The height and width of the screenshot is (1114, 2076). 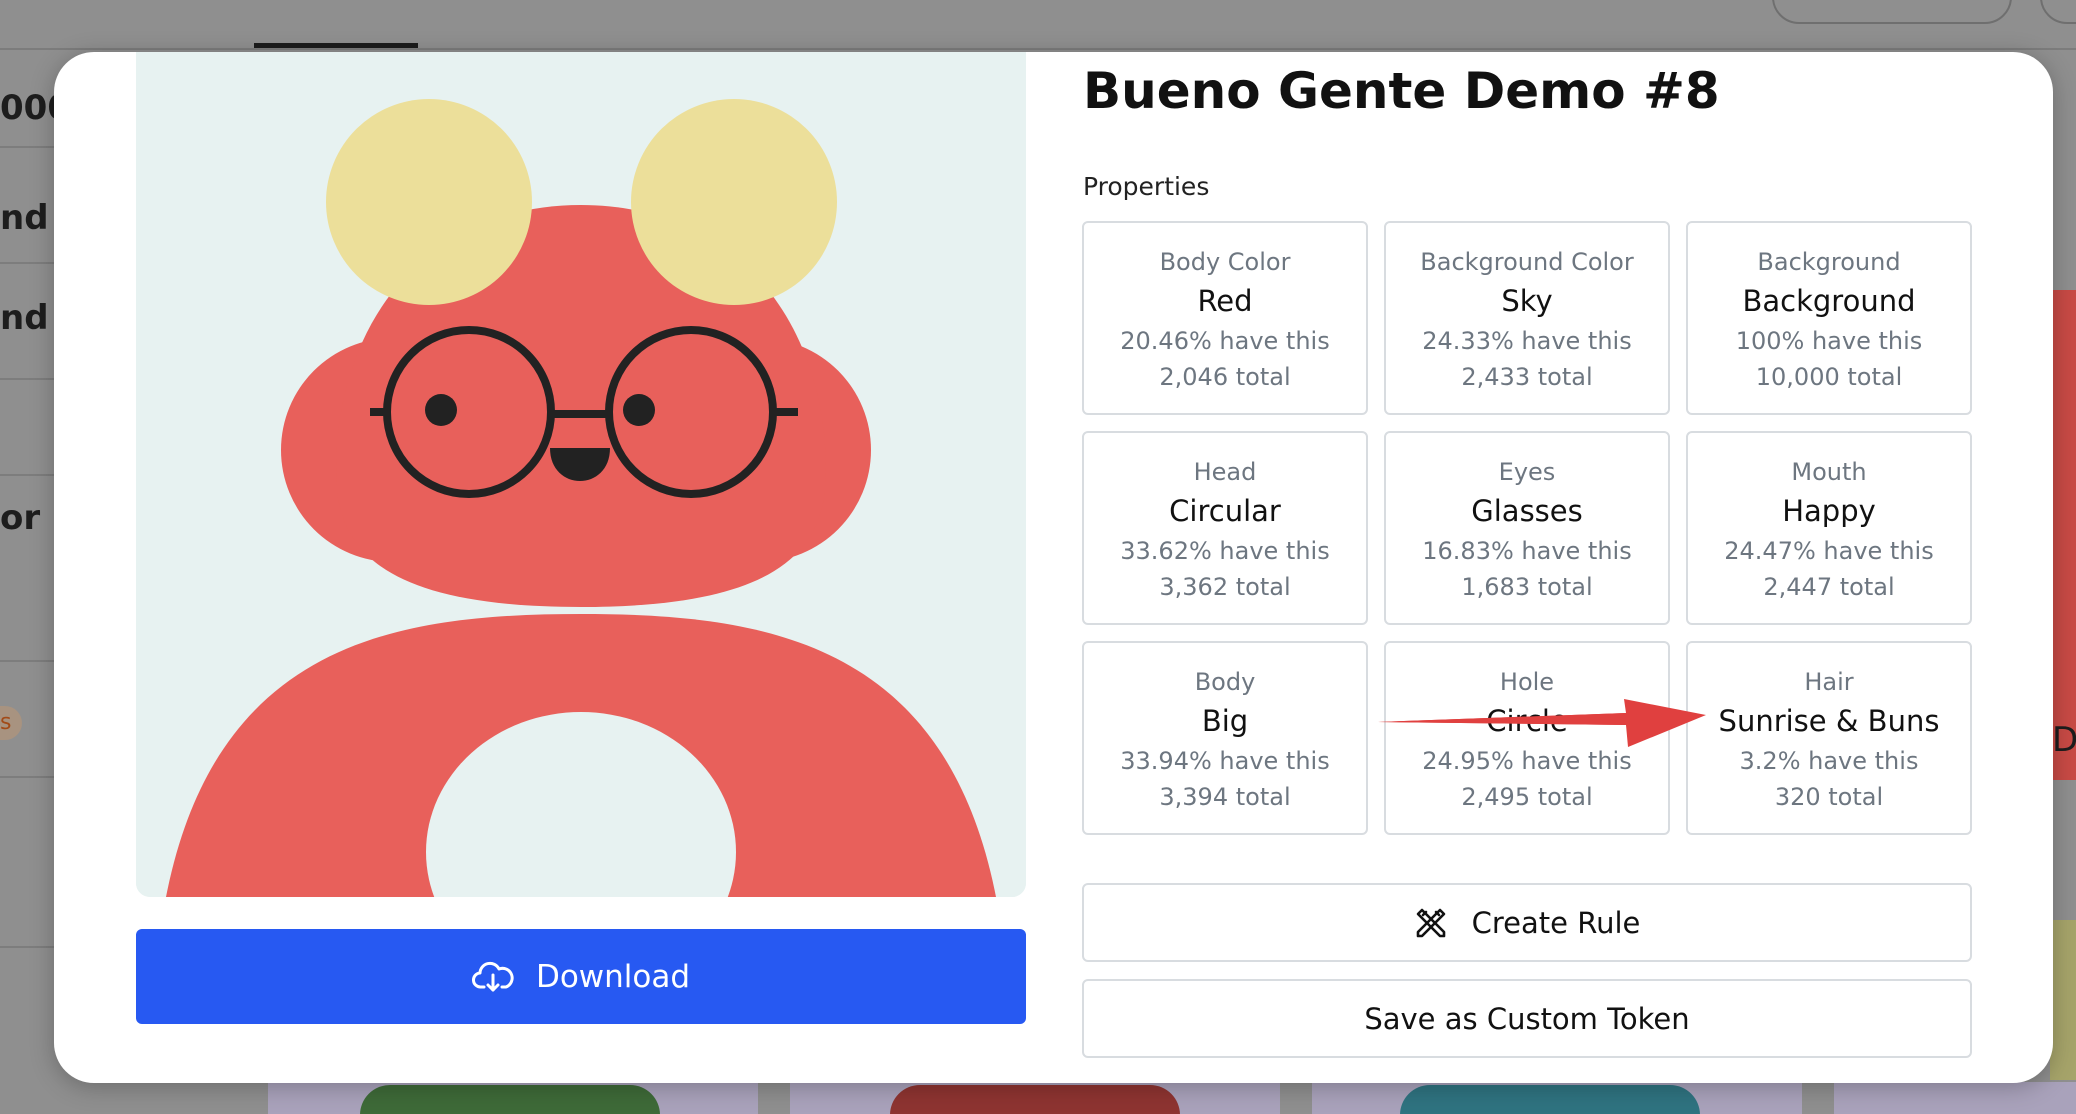 I want to click on background-sidebar-text: nd C, so click(x=29, y=318).